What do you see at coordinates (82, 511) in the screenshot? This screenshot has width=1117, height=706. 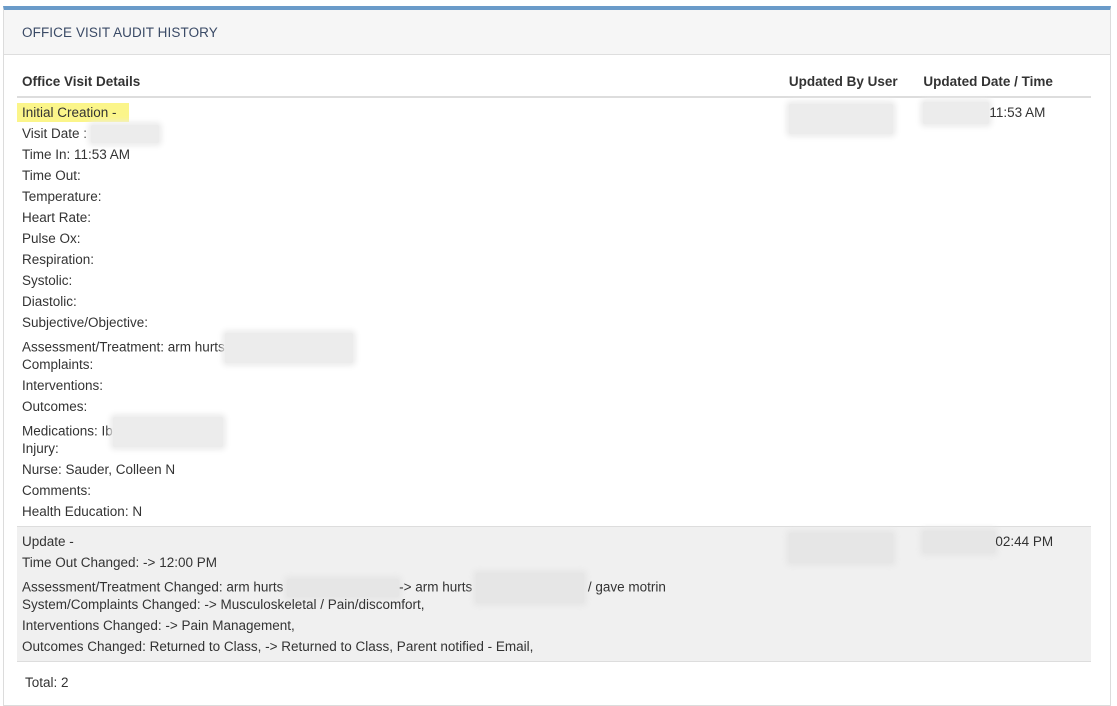 I see `health-education-line: Health Education: N` at bounding box center [82, 511].